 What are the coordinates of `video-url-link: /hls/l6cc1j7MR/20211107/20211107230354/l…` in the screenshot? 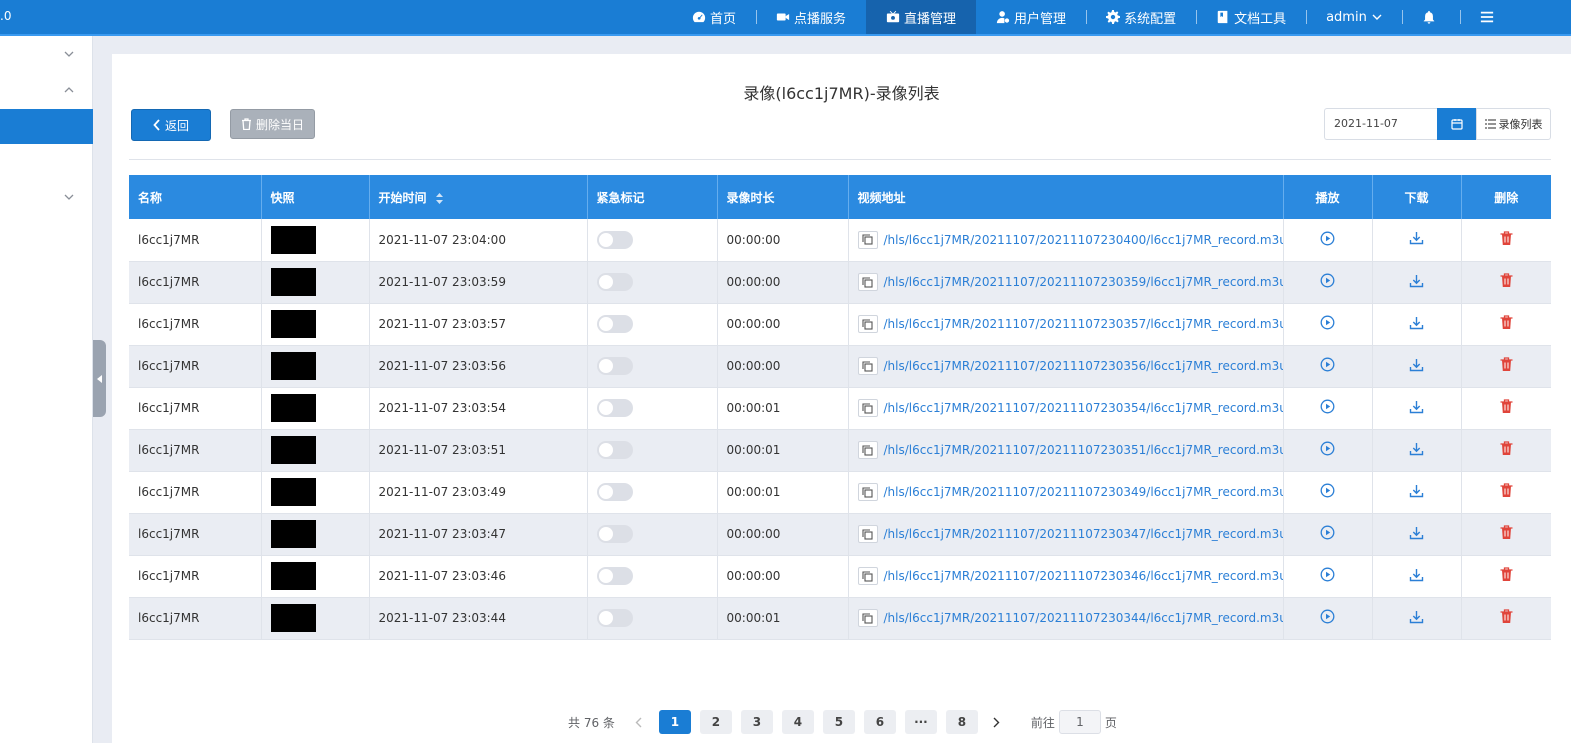 It's located at (1083, 408).